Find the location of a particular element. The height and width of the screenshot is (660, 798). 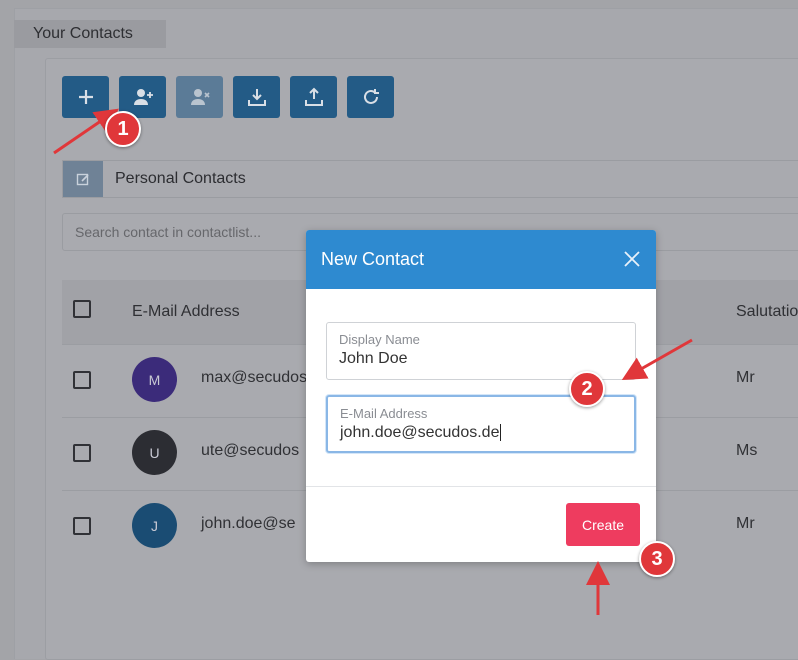

contact-salutation: Ms is located at coordinates (747, 450).